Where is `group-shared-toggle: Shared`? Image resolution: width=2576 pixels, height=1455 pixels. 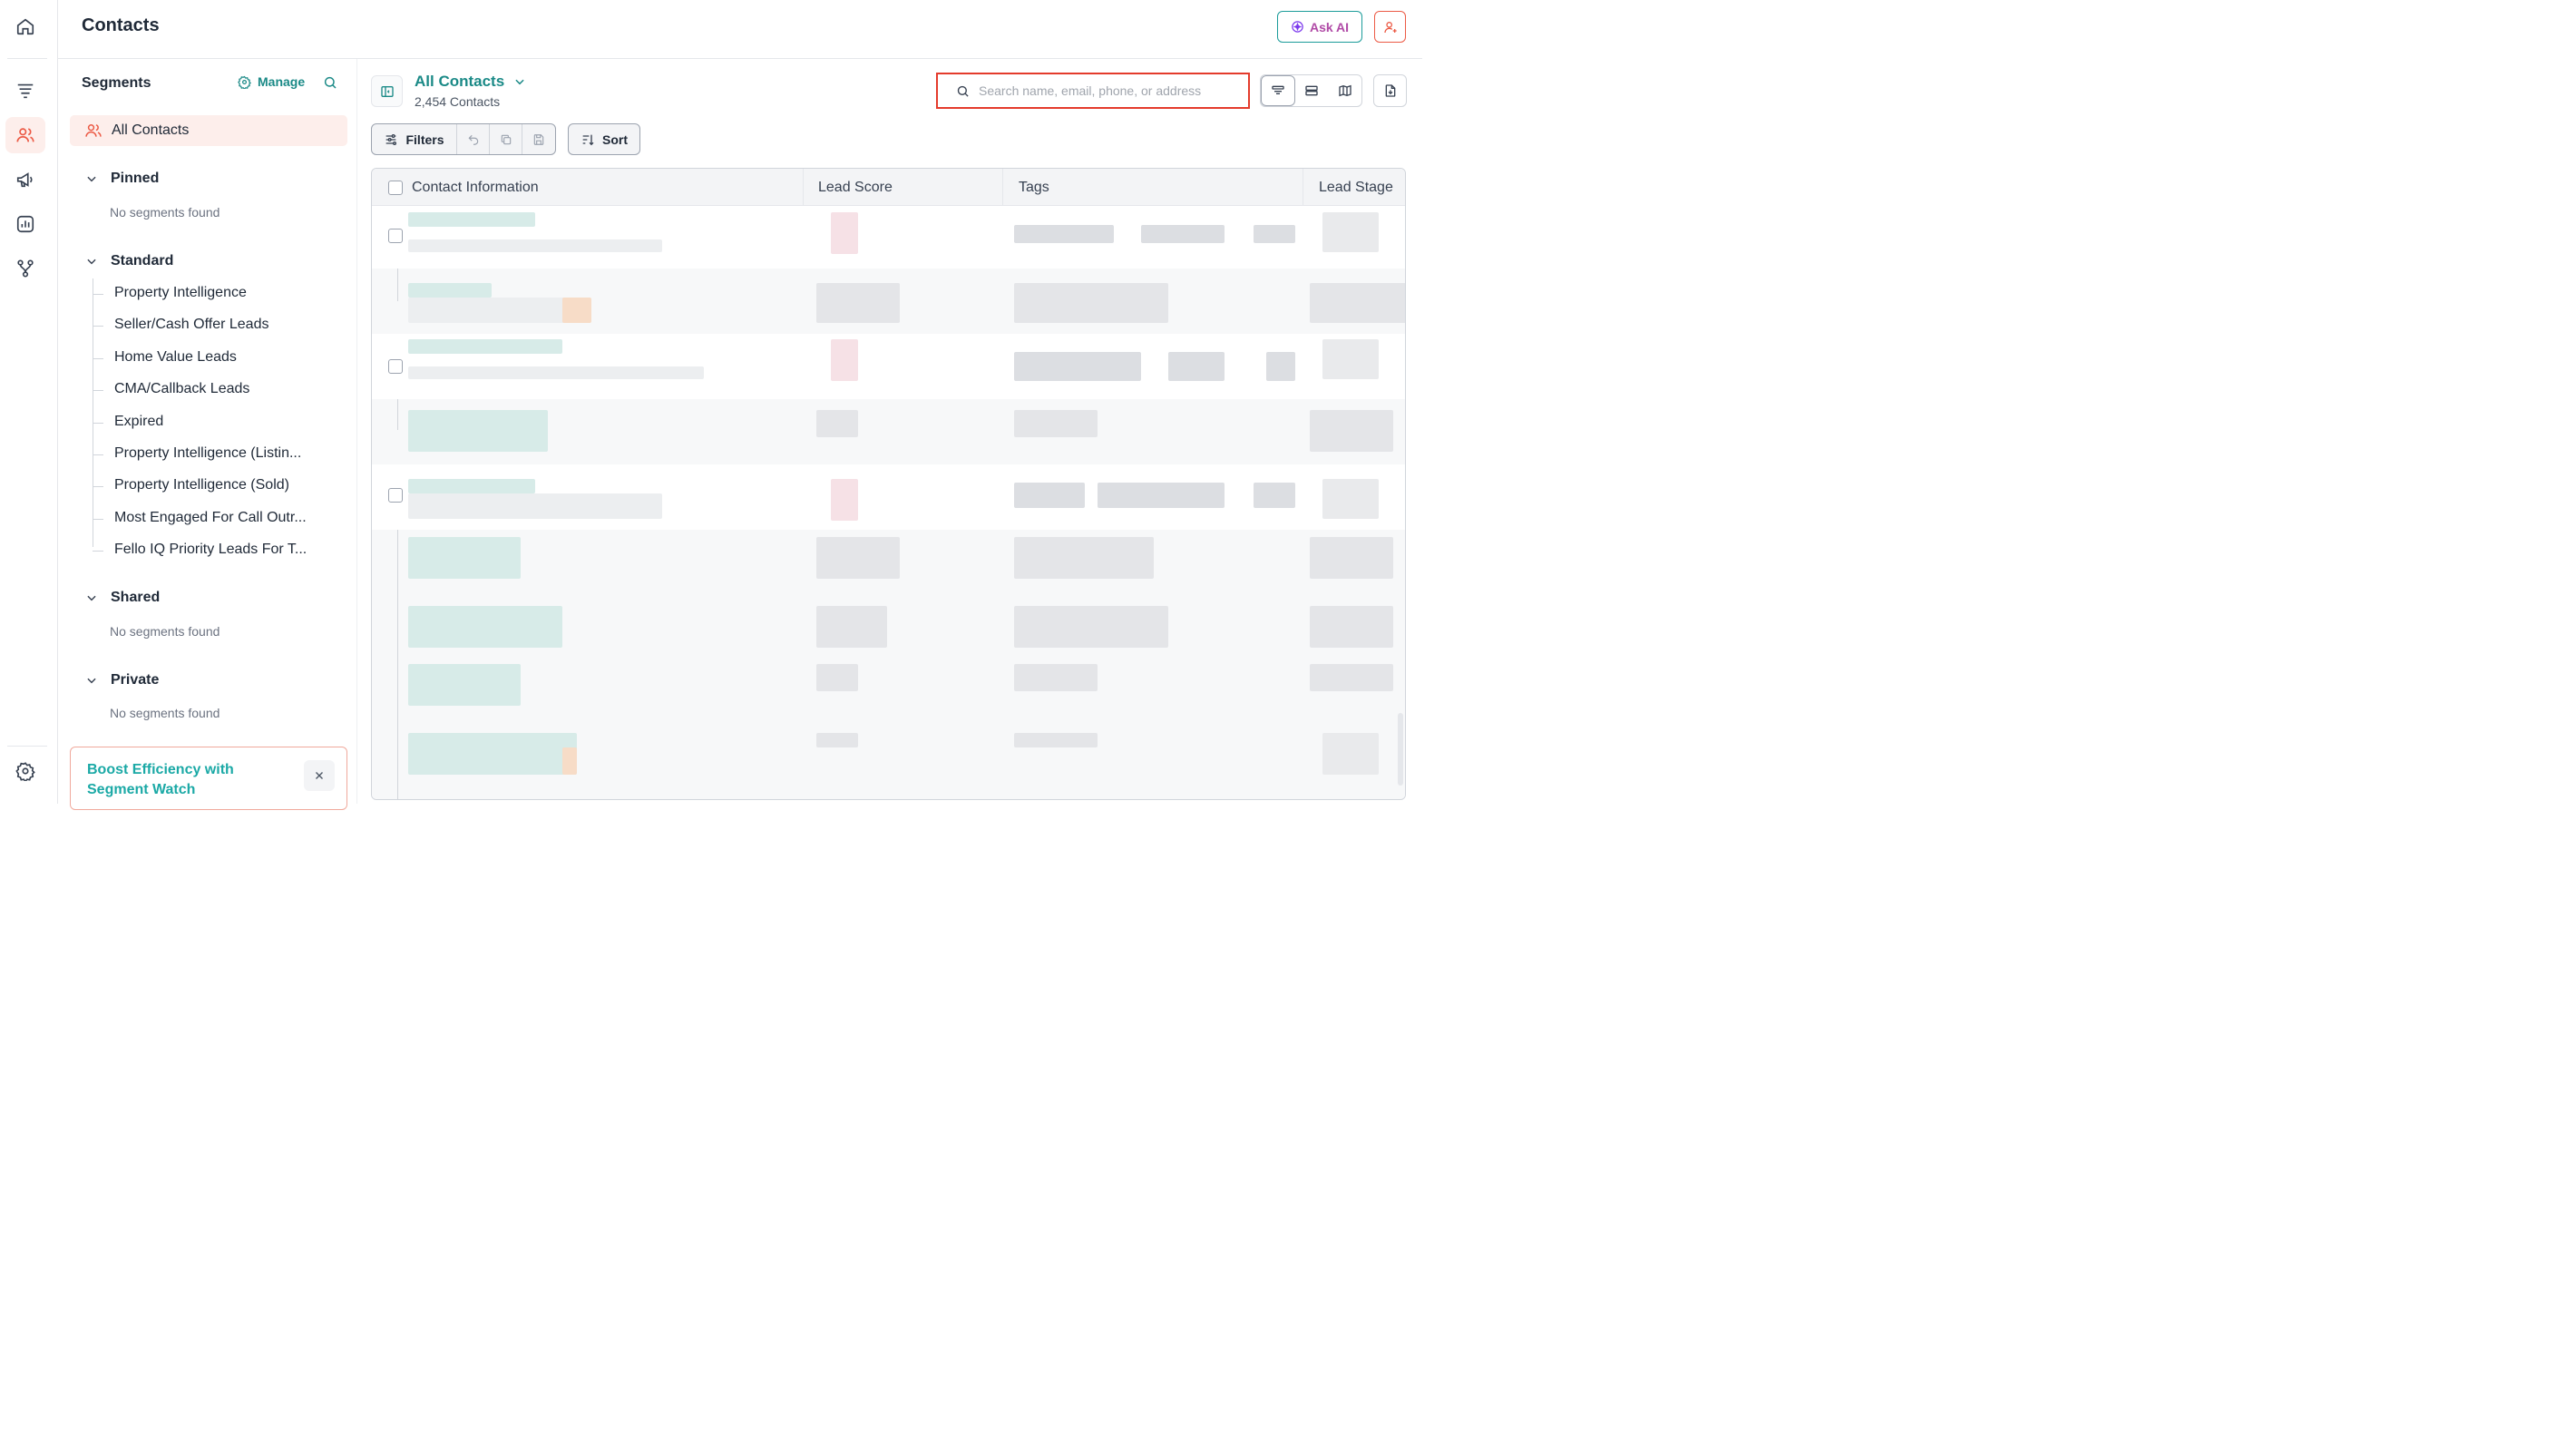
group-shared-toggle: Shared is located at coordinates (122, 598).